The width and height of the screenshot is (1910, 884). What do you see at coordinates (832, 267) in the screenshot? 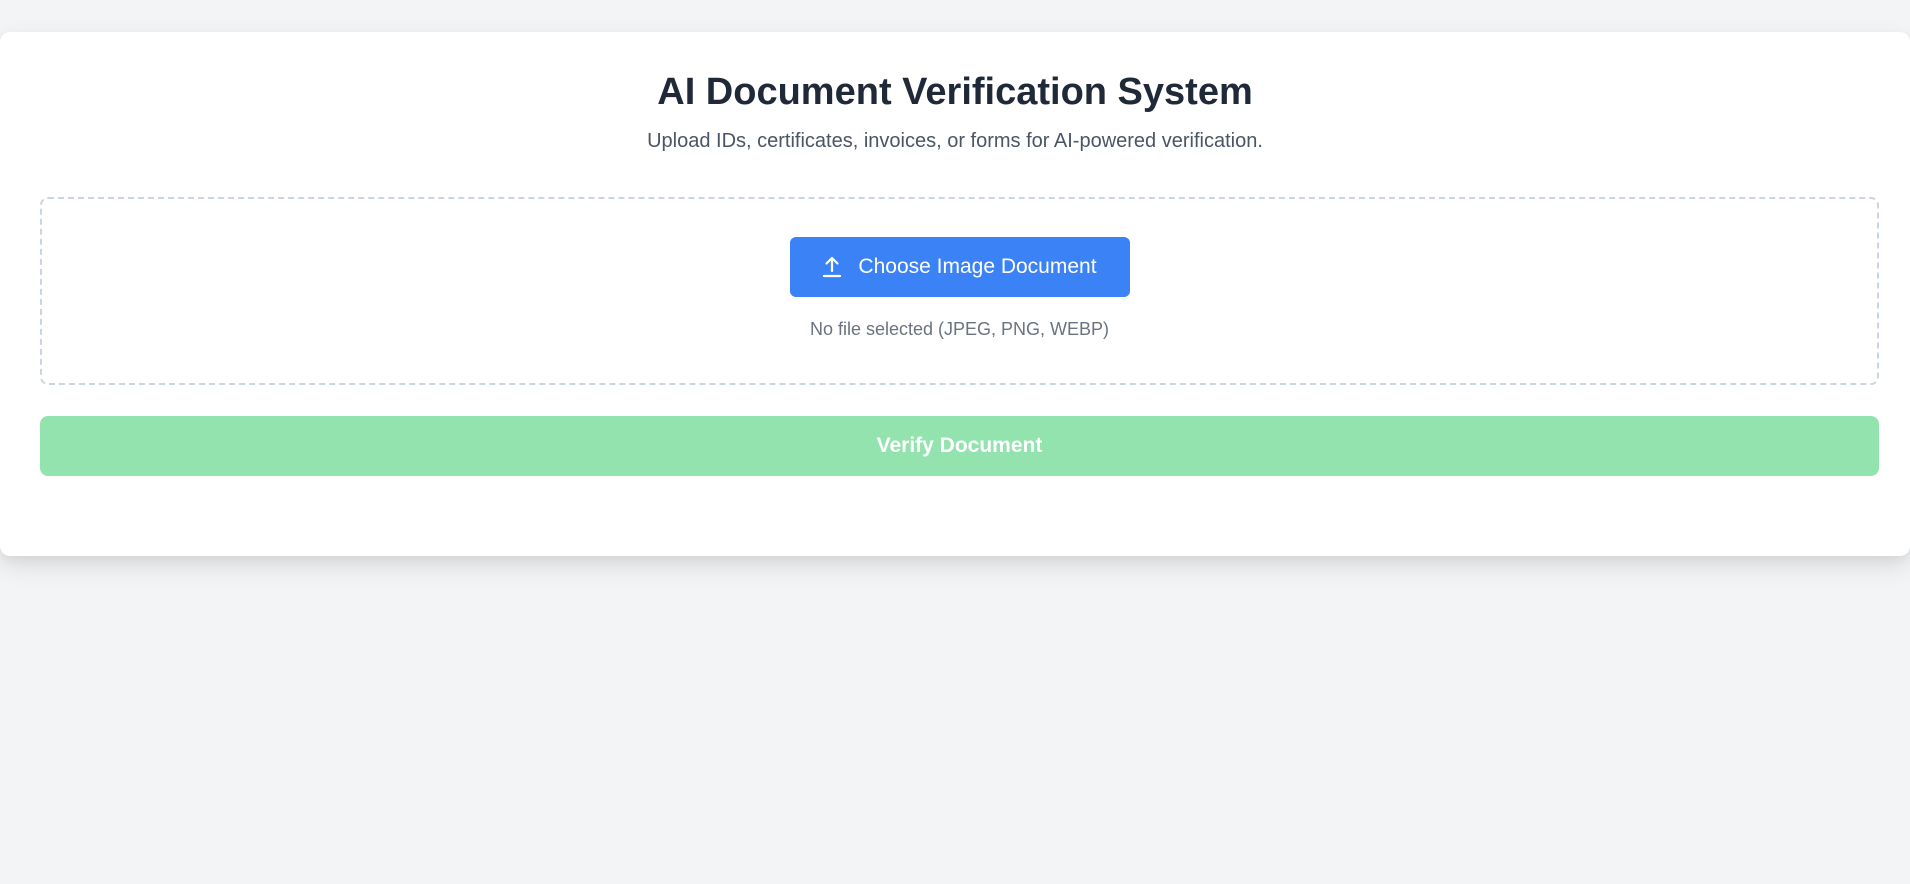
I see `upload-icon` at bounding box center [832, 267].